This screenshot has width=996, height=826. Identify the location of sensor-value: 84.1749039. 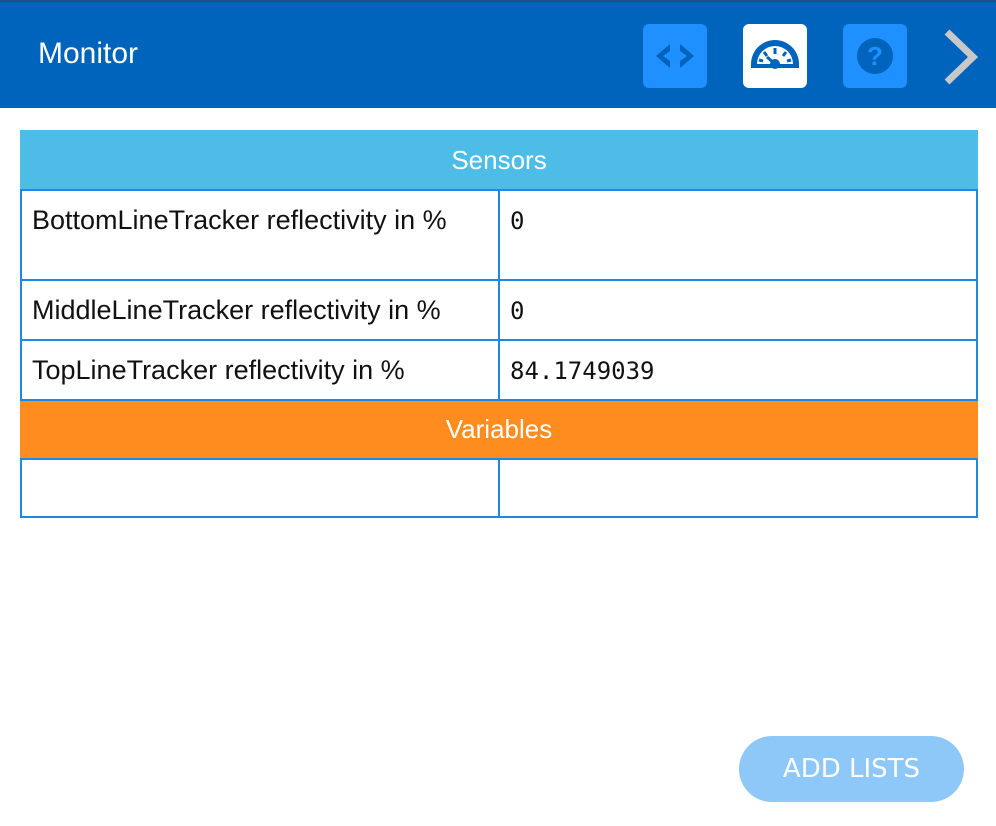
(738, 370).